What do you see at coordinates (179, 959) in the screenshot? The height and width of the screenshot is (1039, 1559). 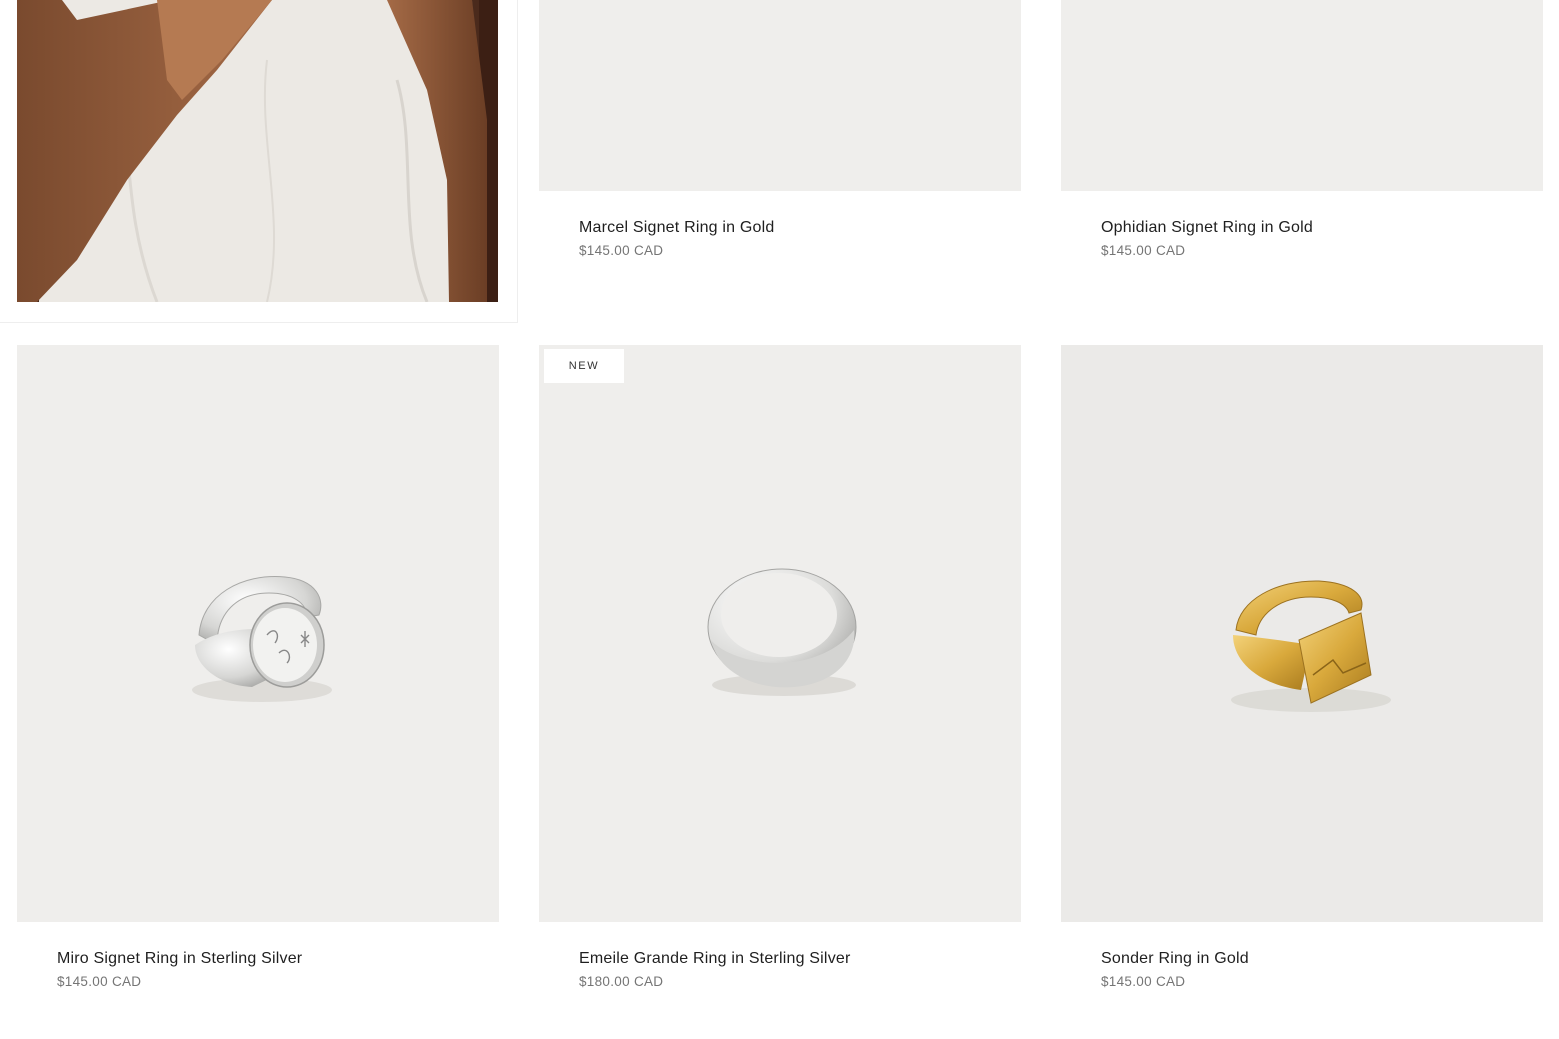 I see `product-title: Miro Signet Ring in Sterling Silver` at bounding box center [179, 959].